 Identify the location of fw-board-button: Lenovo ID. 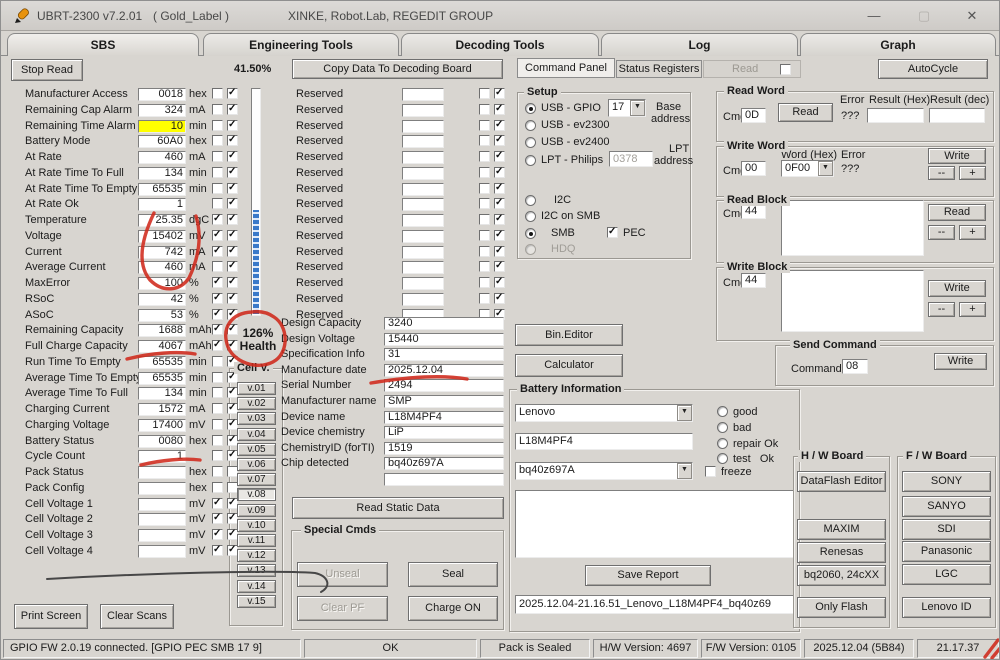
(946, 607).